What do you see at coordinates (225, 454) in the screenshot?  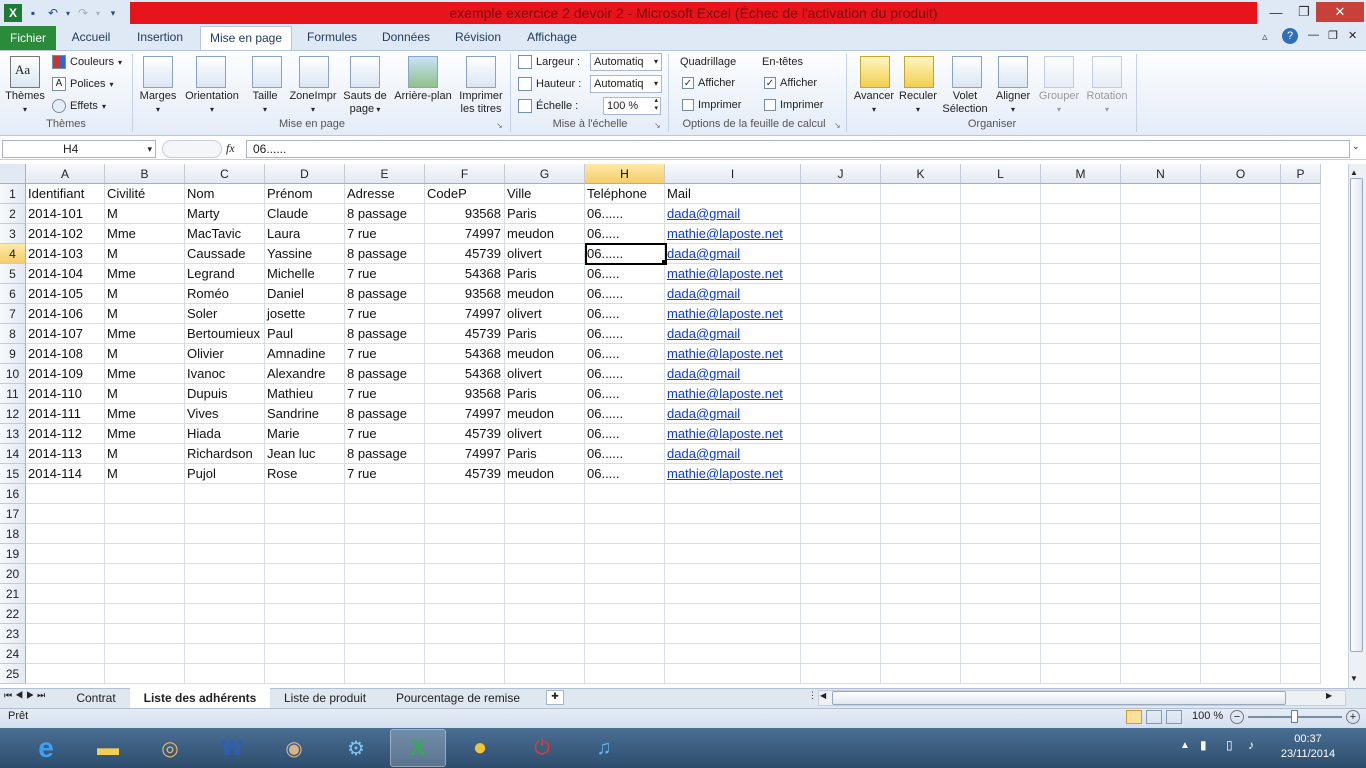 I see `cell: Richardson` at bounding box center [225, 454].